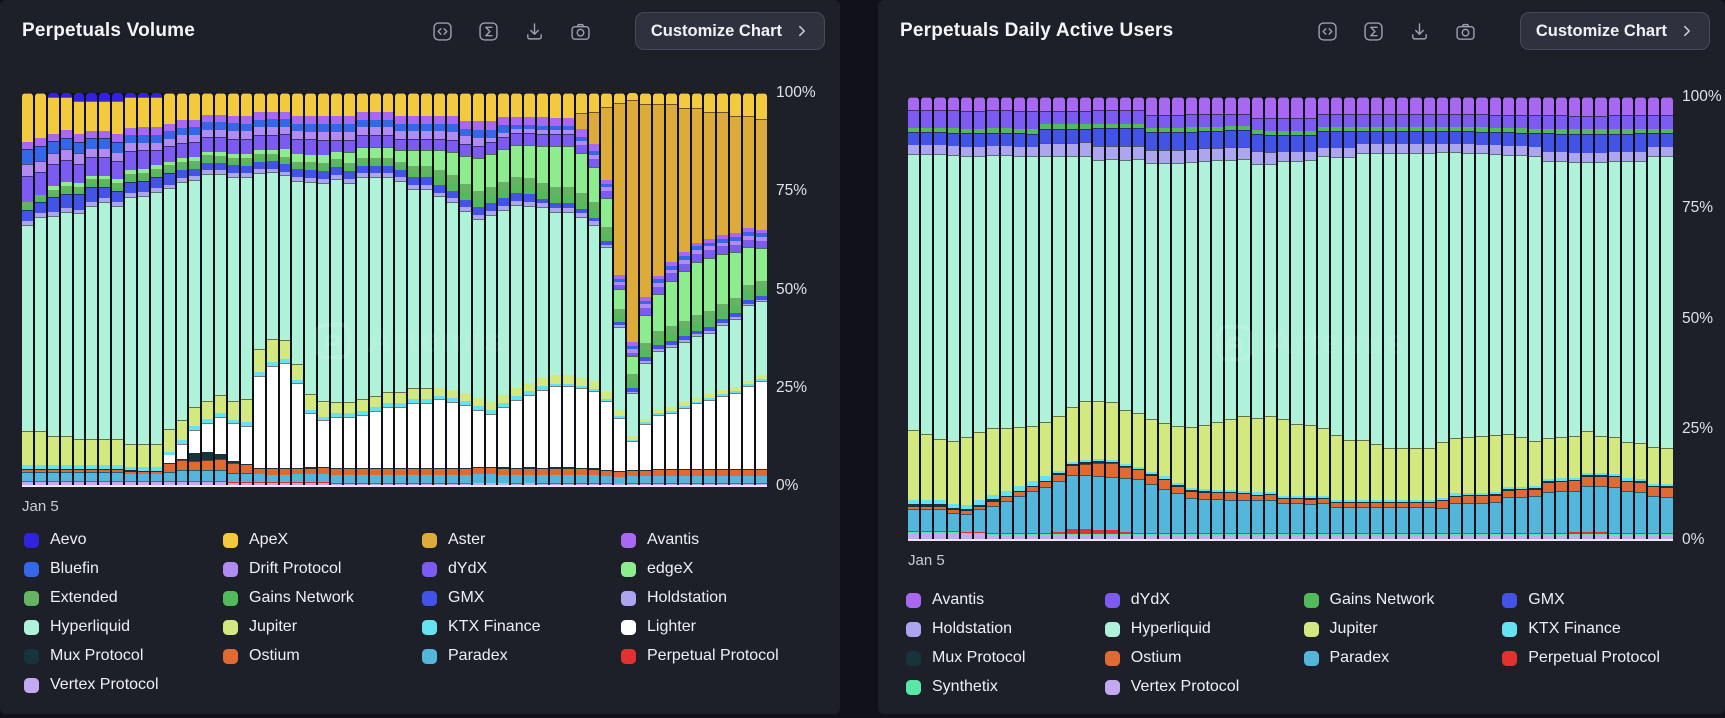 The width and height of the screenshot is (1725, 718). What do you see at coordinates (322, 569) in the screenshot?
I see `legend-item-drift-protocol: Drift Protocol` at bounding box center [322, 569].